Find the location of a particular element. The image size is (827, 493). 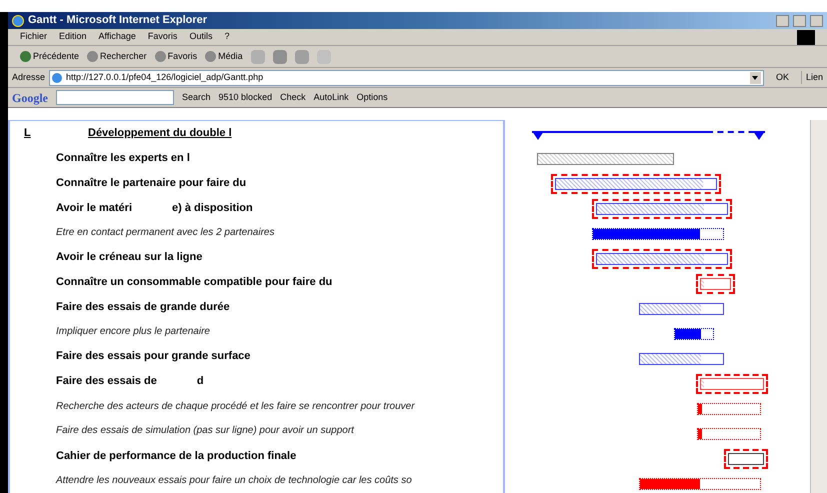

window-title: Gantt - Microsoft Internet Explorer is located at coordinates (118, 20).